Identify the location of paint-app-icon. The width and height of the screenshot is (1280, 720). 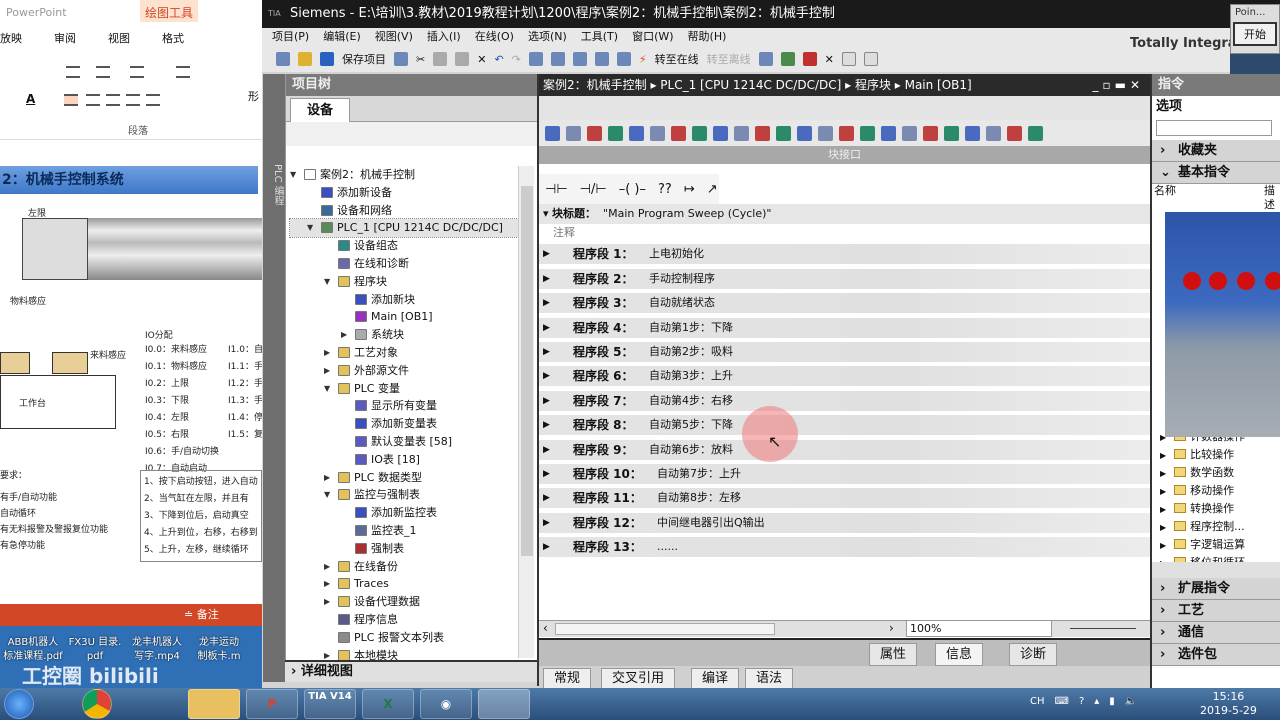
(504, 704).